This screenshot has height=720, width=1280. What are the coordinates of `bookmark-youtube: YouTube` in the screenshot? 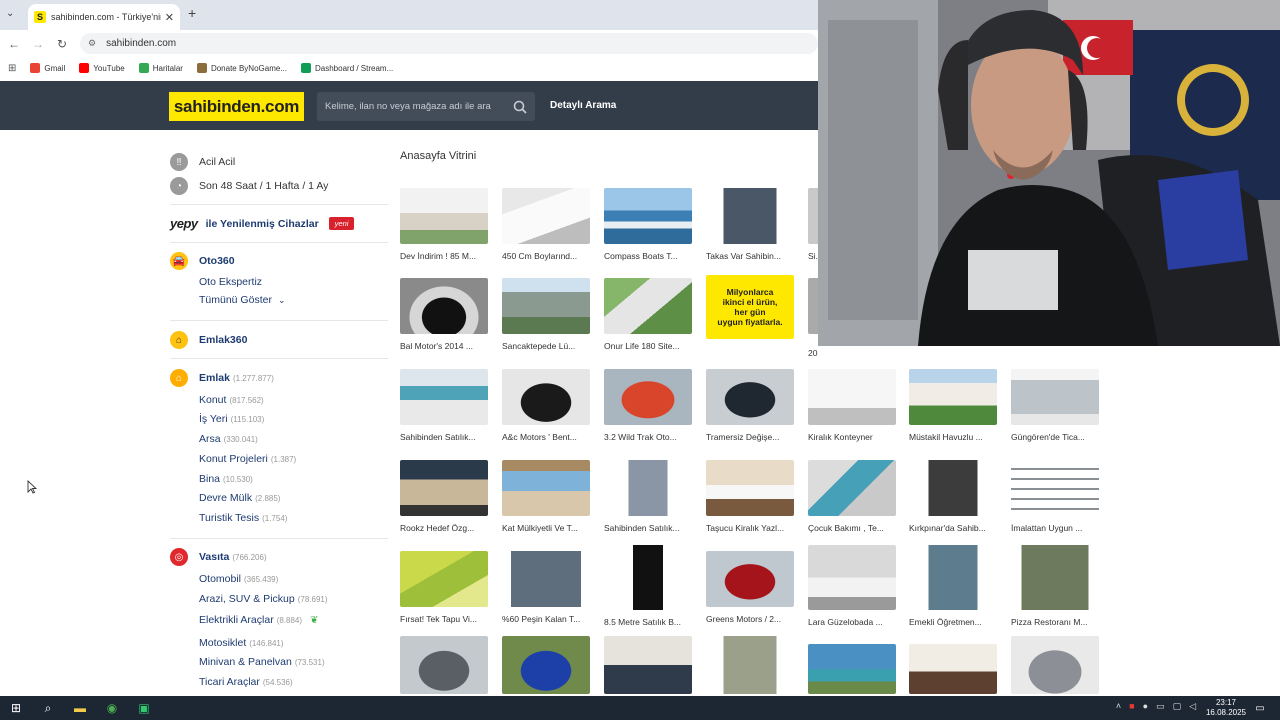 It's located at (102, 68).